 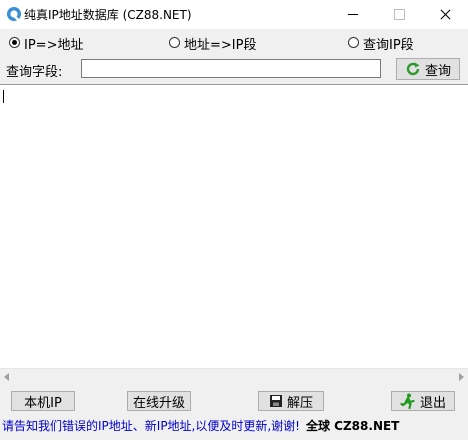 What do you see at coordinates (275, 401) in the screenshot?
I see `save-disk-icon` at bounding box center [275, 401].